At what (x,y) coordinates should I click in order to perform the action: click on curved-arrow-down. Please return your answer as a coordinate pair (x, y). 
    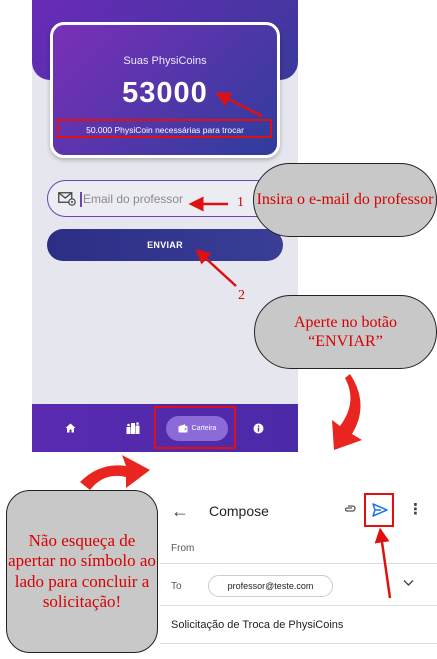
    Looking at the image, I should click on (347, 412).